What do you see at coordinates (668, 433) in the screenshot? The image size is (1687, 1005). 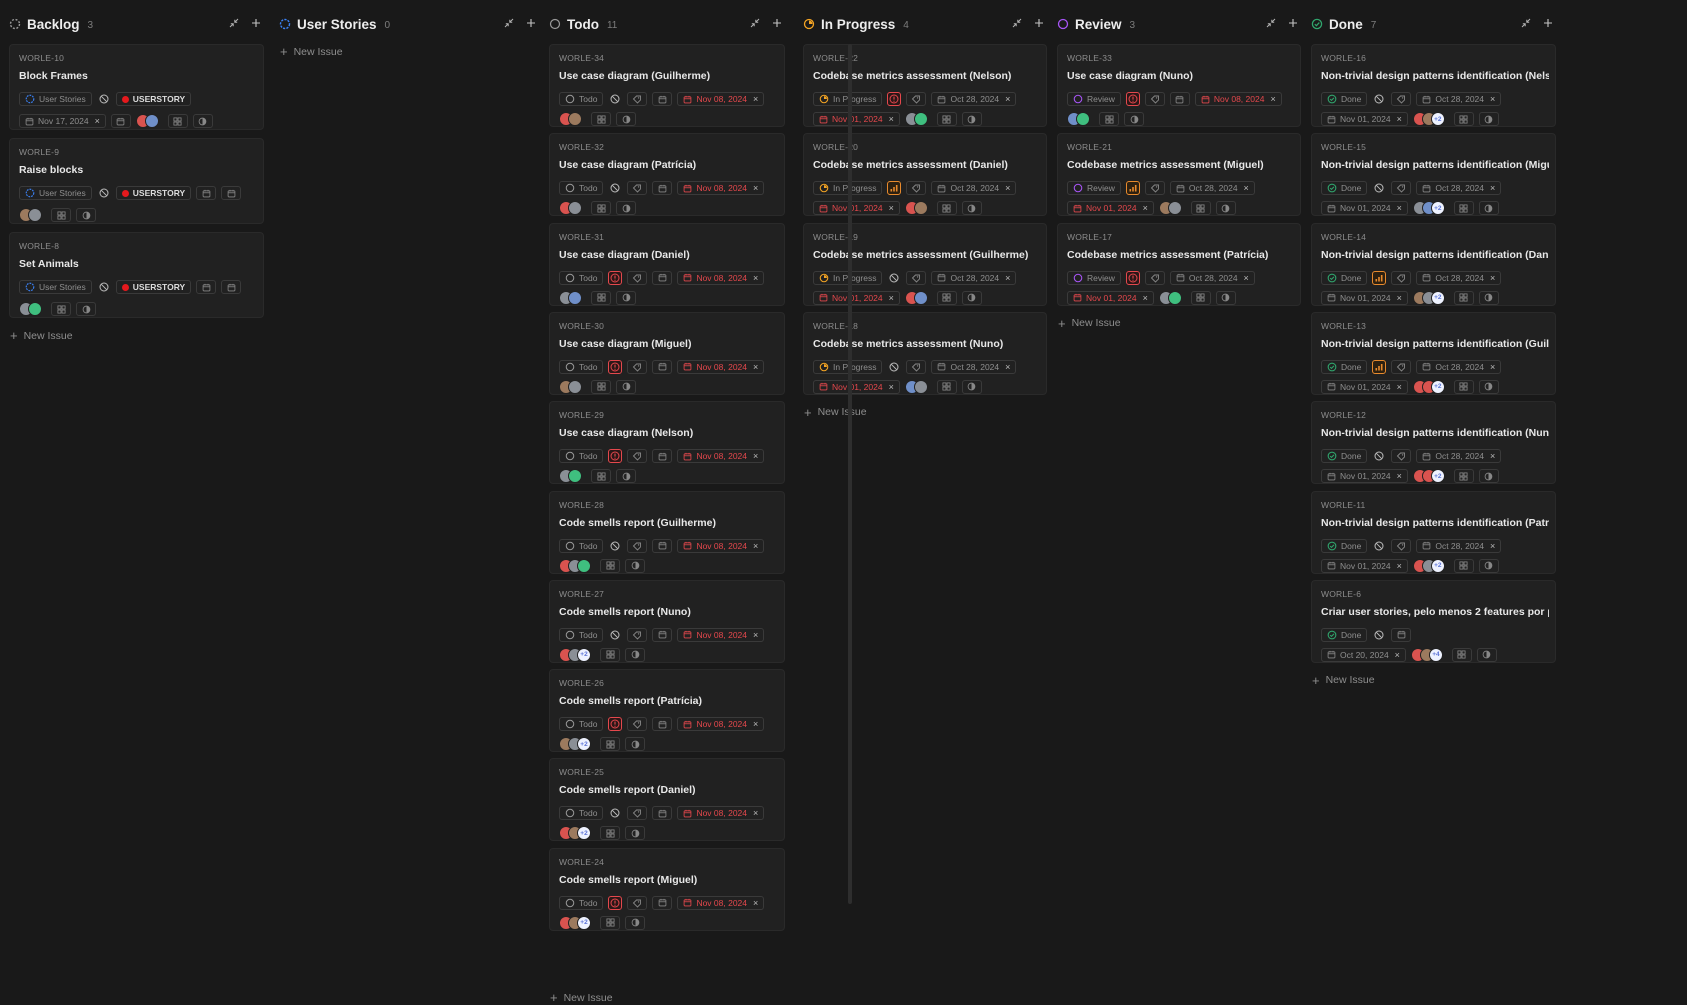 I see `issue-title: Use case diagram (Nelson)` at bounding box center [668, 433].